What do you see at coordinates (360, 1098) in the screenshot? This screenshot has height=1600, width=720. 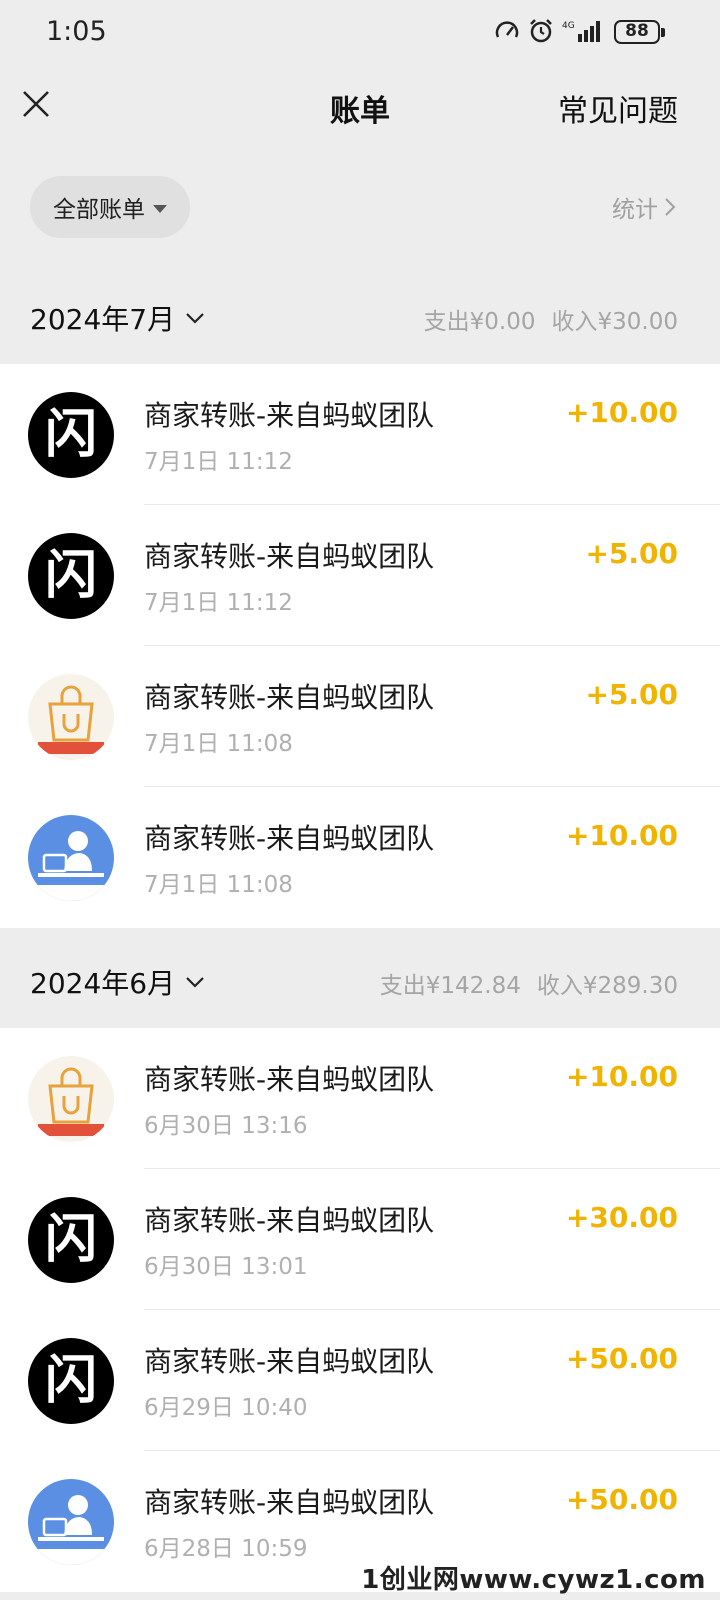 I see `transaction-row: 商家转账-来自蚂蚁团队 6月30日 13:16 +10.00` at bounding box center [360, 1098].